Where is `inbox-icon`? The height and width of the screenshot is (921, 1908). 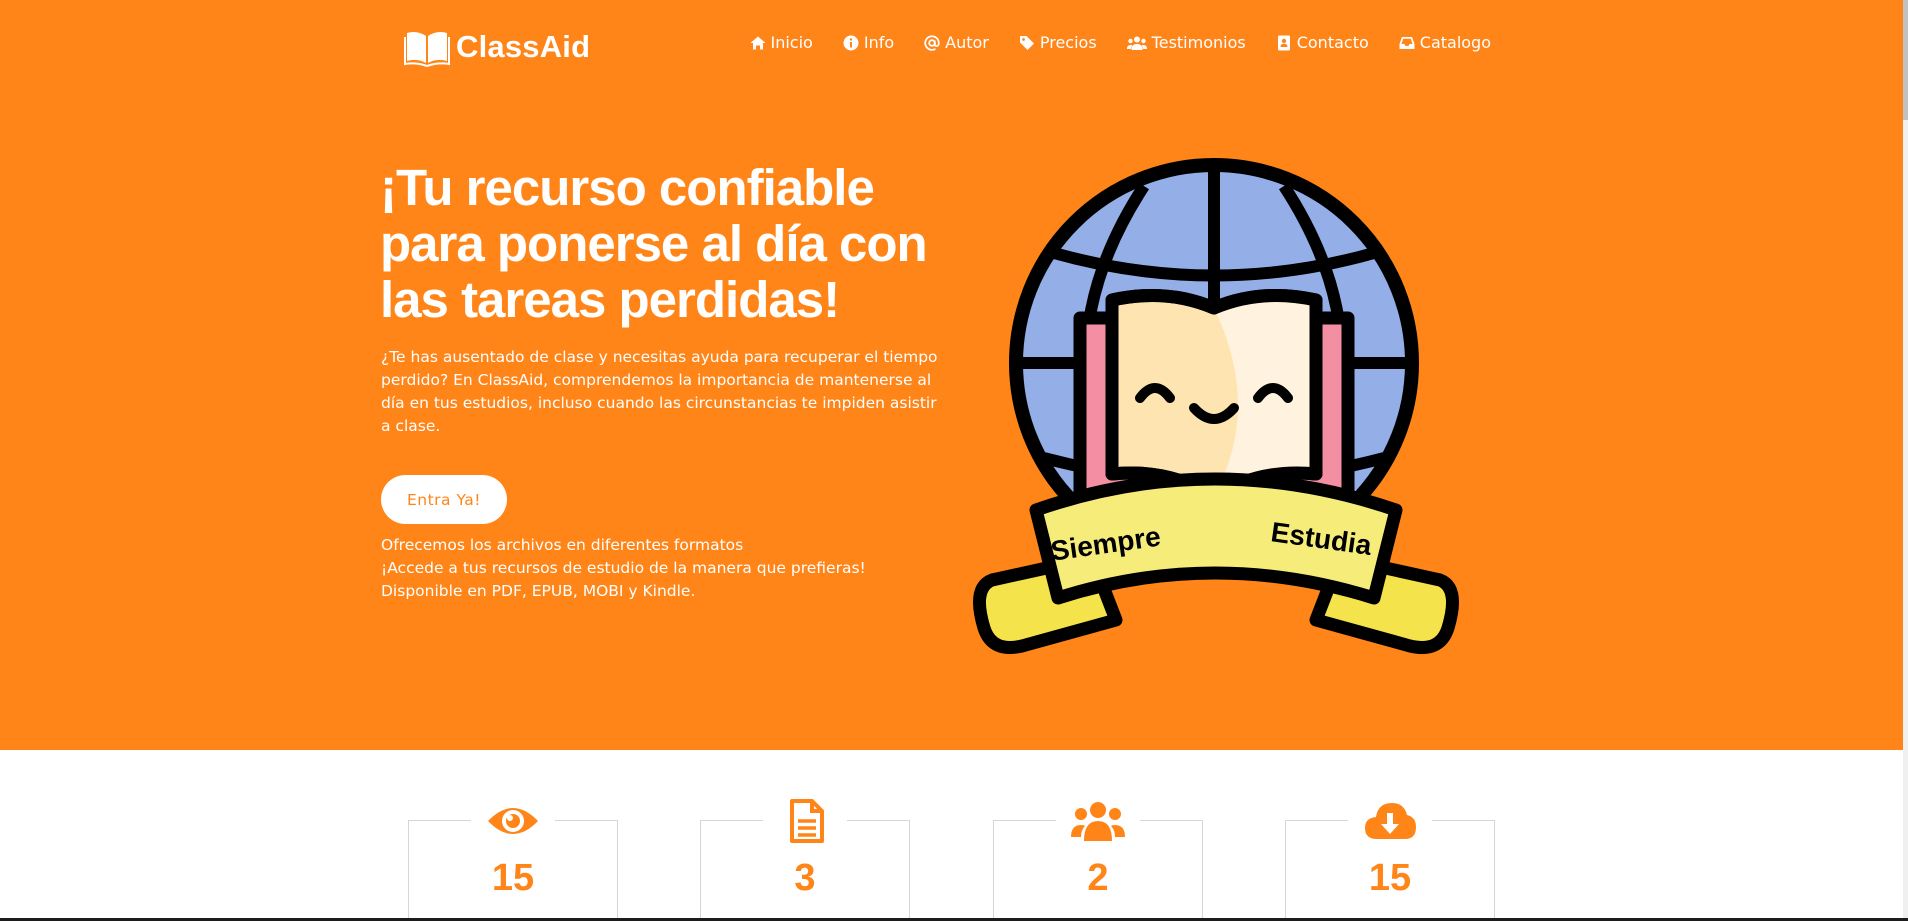
inbox-icon is located at coordinates (1407, 42).